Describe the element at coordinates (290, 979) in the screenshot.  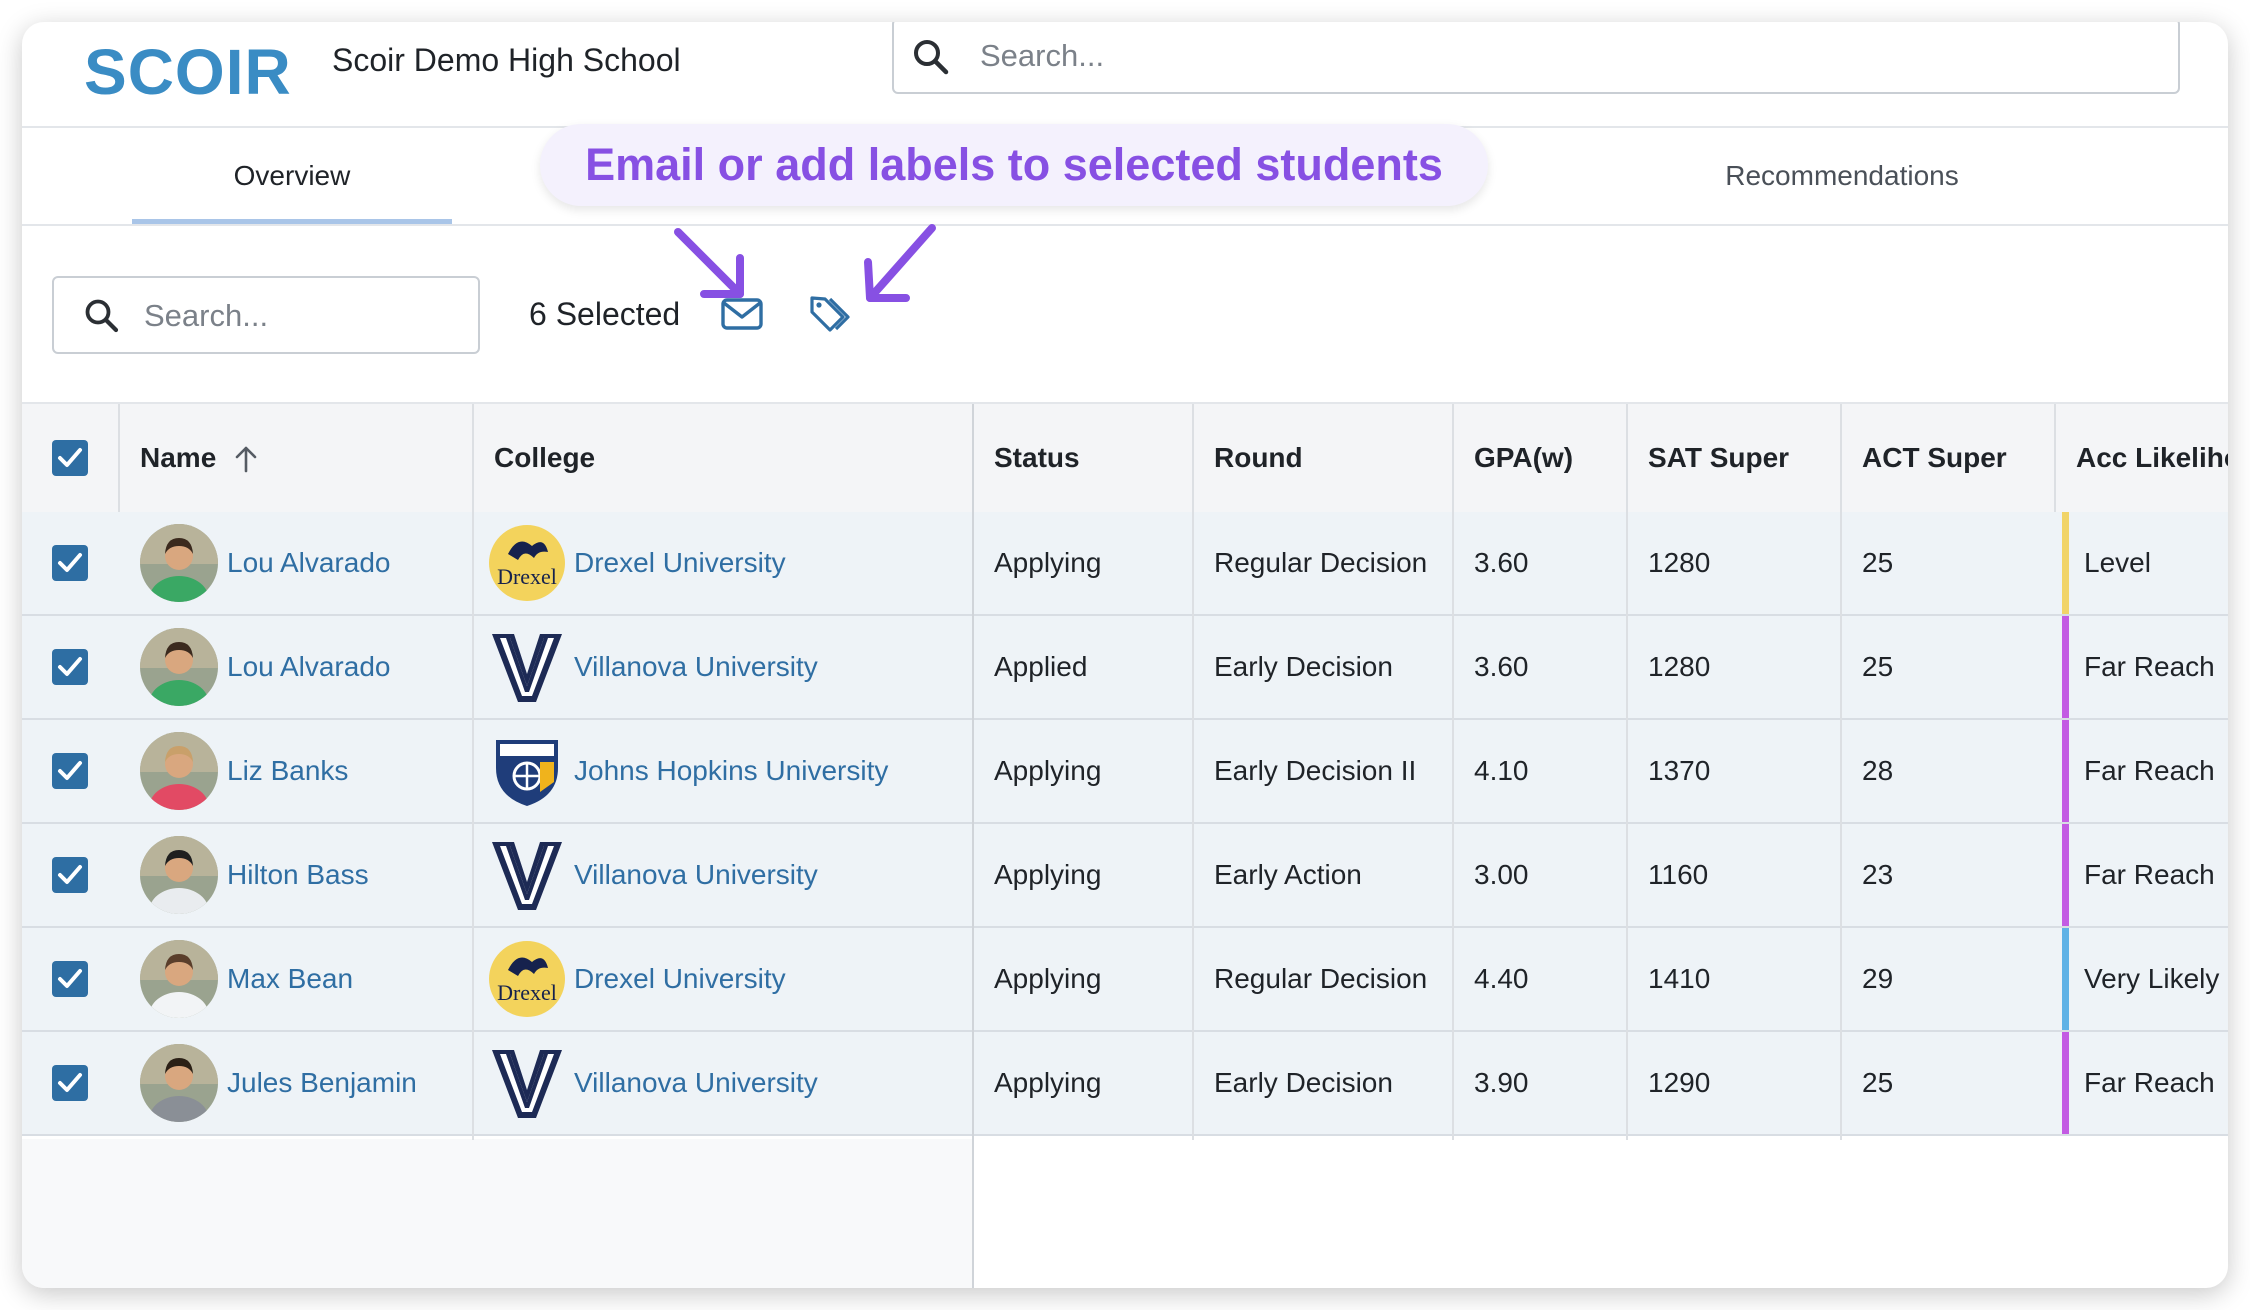
I see `student-name-link: Max Bean` at that location.